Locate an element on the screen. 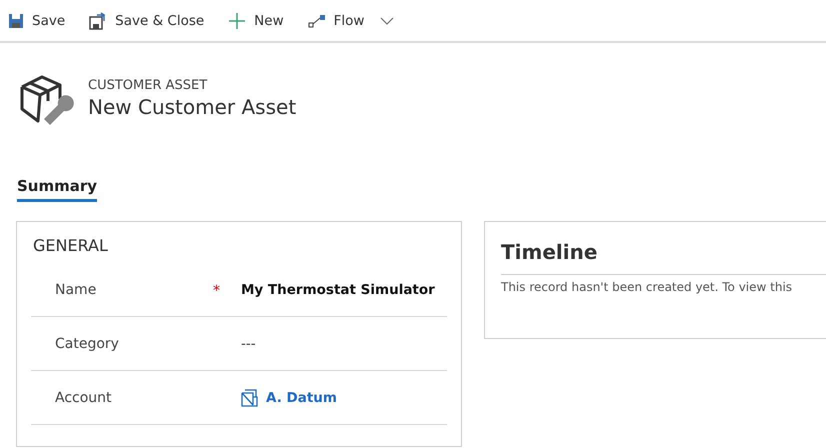  tab: Summary is located at coordinates (57, 189).